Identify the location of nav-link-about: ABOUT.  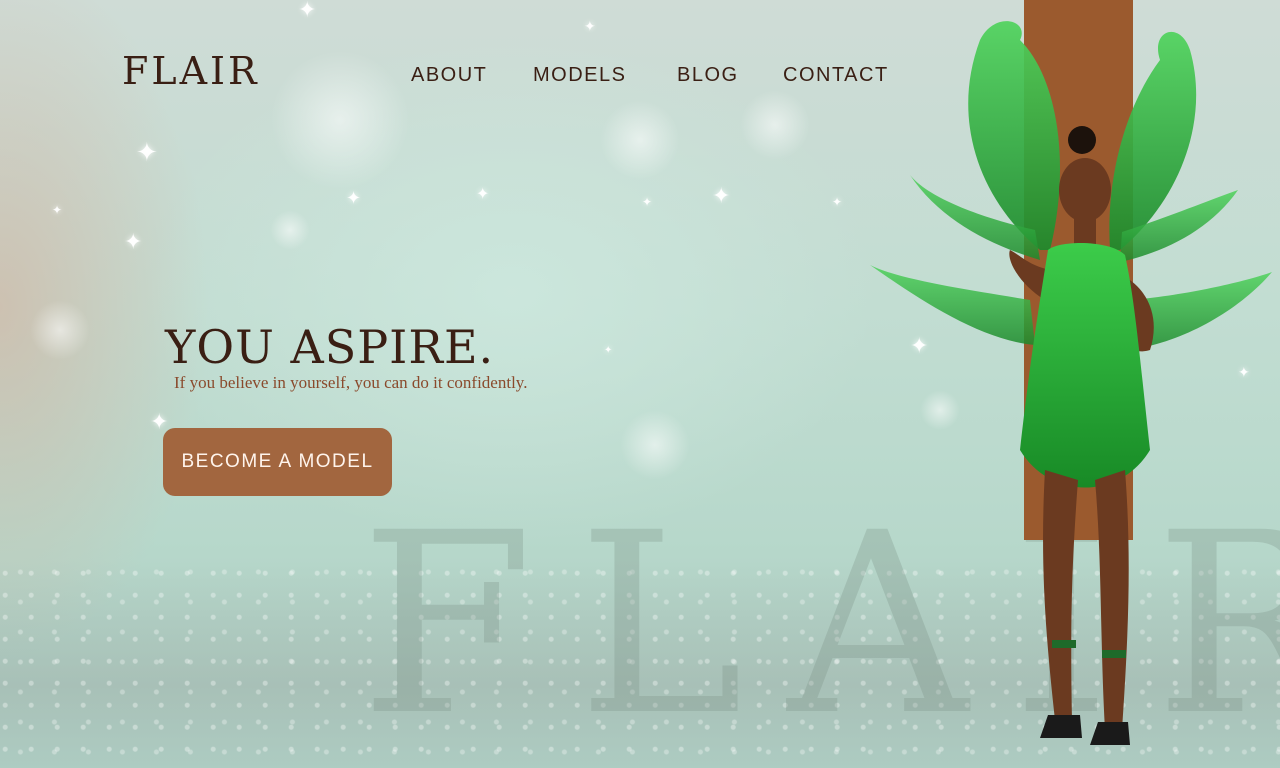
(449, 75).